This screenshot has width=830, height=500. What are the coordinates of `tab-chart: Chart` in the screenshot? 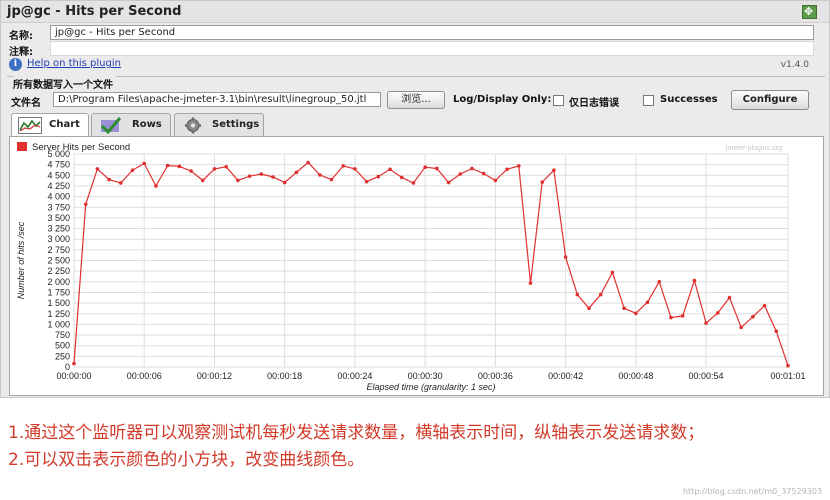 It's located at (50, 125).